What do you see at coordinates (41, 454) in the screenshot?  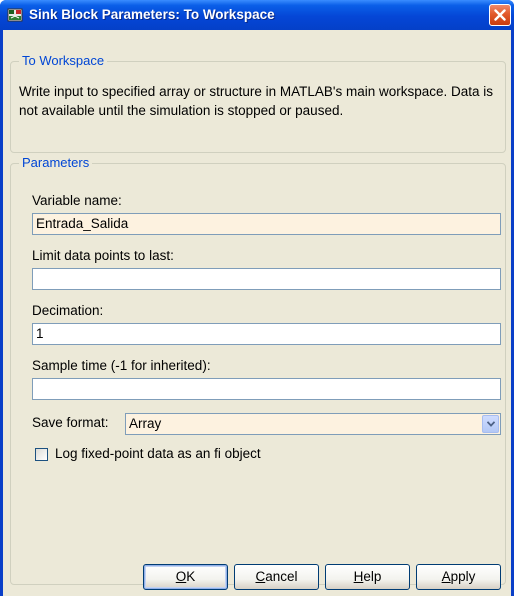 I see `log-fixed-point-checkbox` at bounding box center [41, 454].